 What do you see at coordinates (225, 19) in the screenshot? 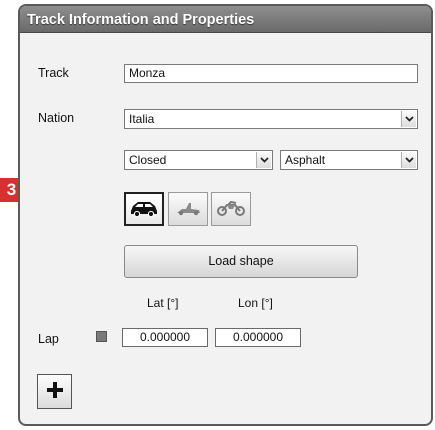
I see `window-title: Track Information and Properties` at bounding box center [225, 19].